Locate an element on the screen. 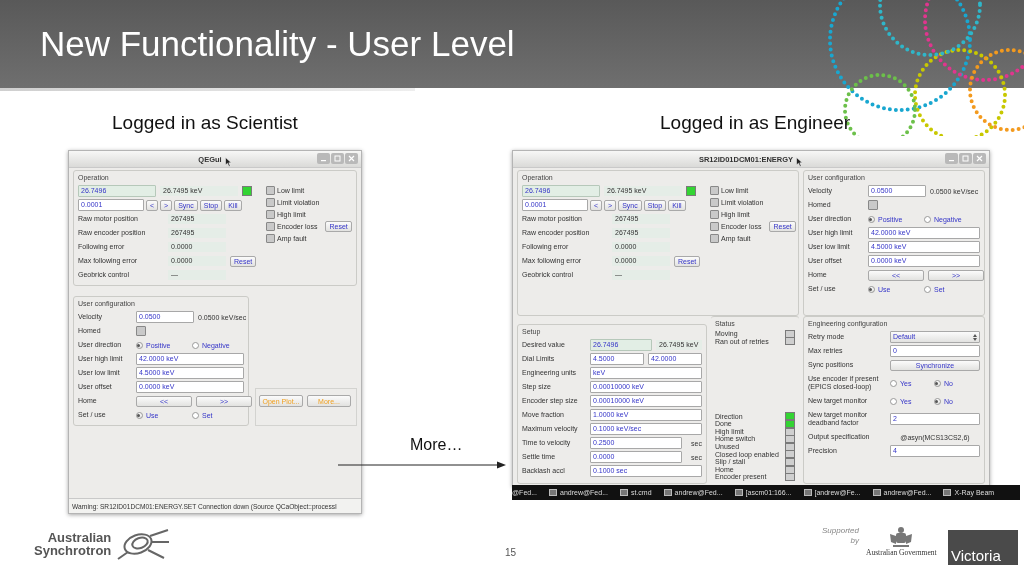 The width and height of the screenshot is (1024, 576). logo-text: Victoria is located at coordinates (976, 555).